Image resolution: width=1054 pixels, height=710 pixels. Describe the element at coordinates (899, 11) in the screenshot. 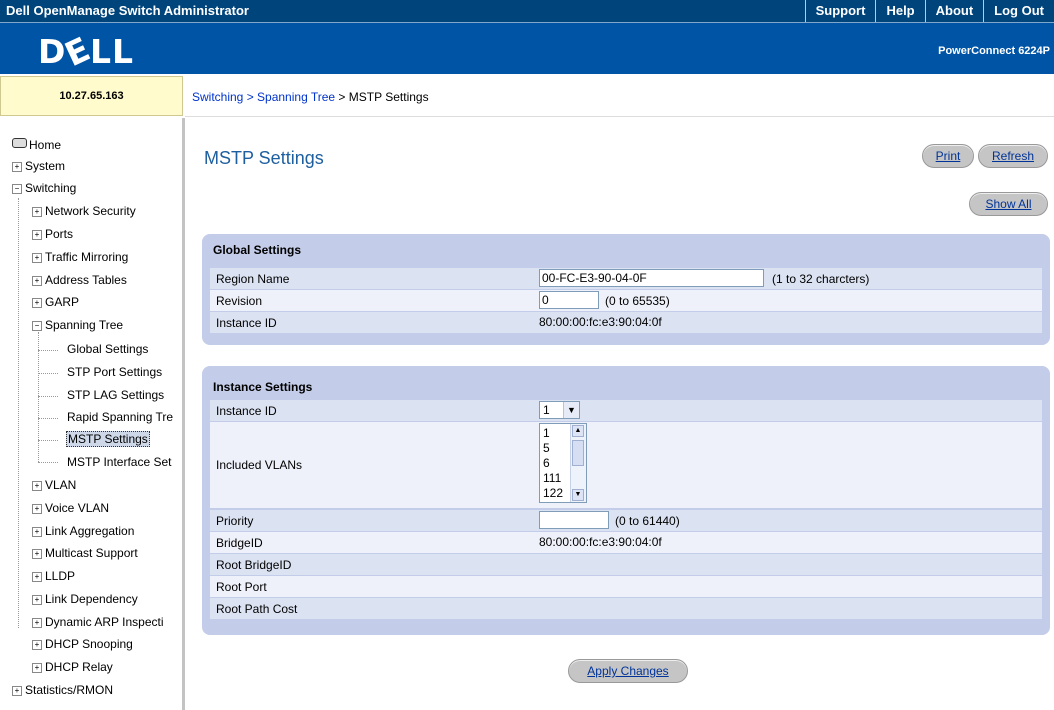

I see `help-link: Help` at that location.